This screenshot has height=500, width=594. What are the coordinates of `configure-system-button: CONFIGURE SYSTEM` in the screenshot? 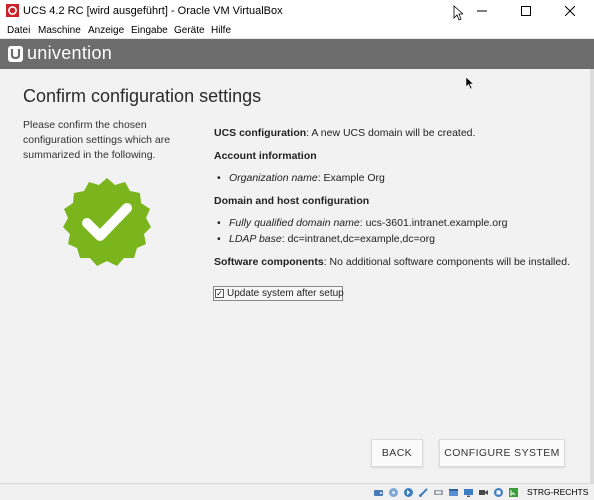 It's located at (502, 453).